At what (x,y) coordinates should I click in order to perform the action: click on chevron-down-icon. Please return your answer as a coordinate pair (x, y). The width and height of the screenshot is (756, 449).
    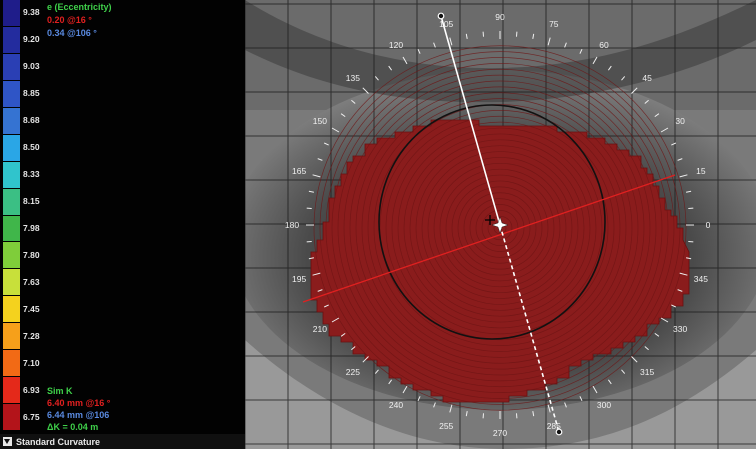
    Looking at the image, I should click on (7, 441).